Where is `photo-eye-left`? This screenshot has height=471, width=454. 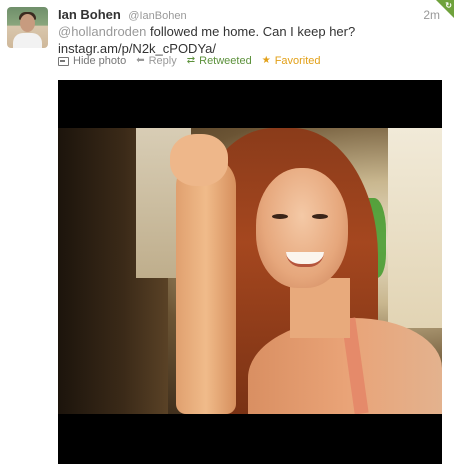
photo-eye-left is located at coordinates (280, 216).